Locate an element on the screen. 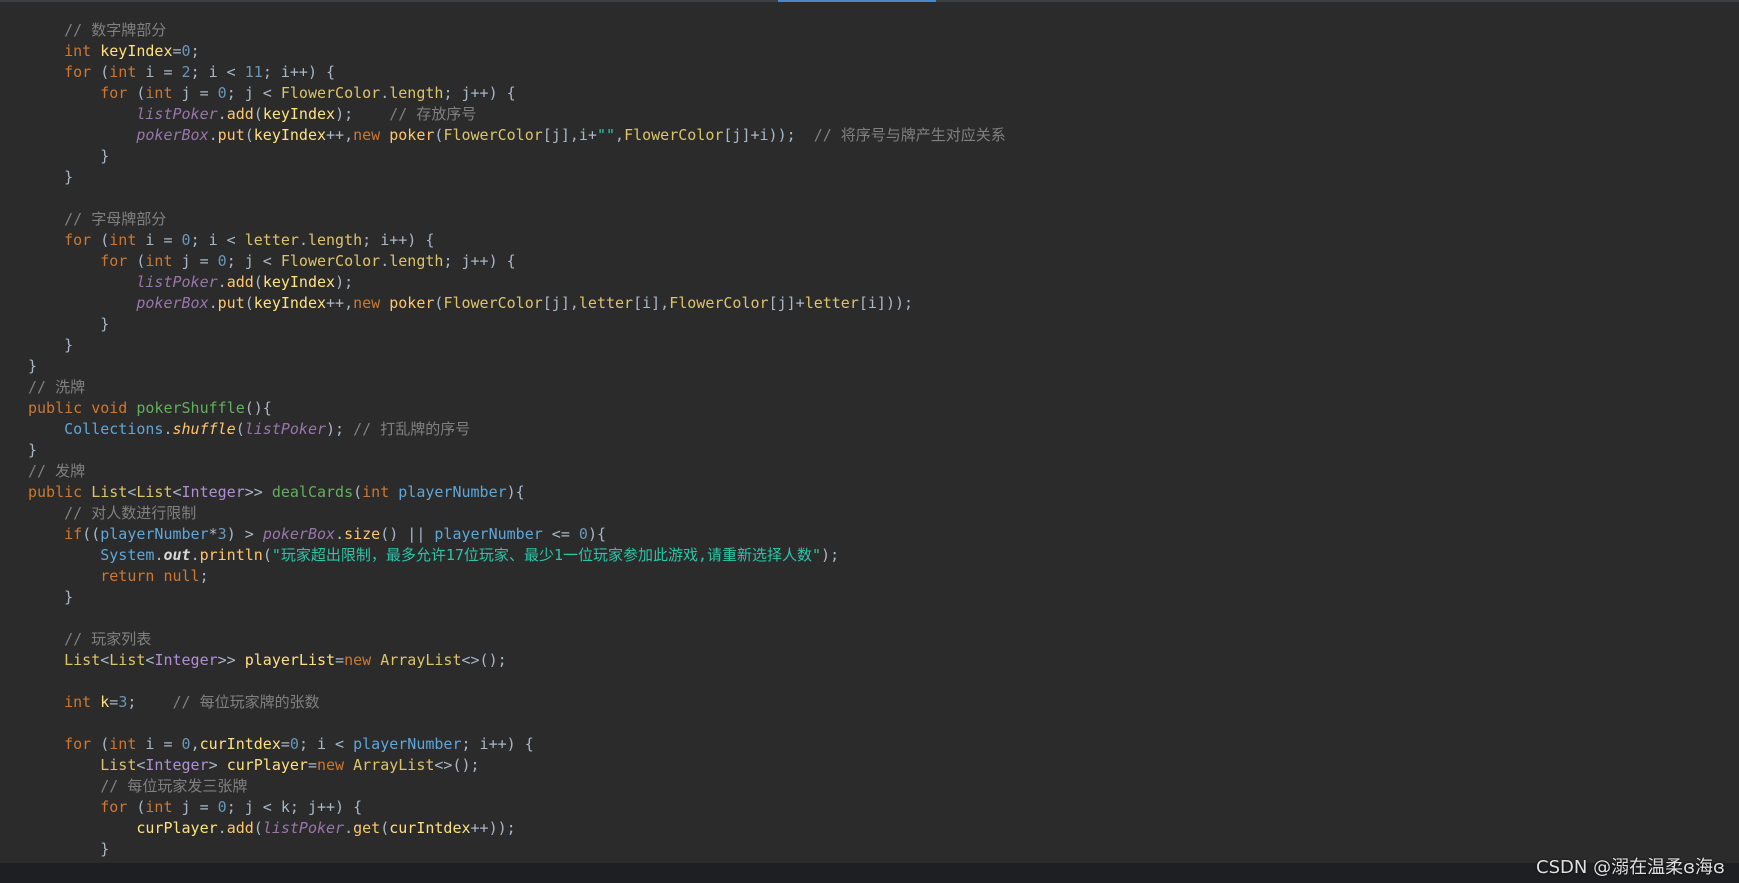 Image resolution: width=1739 pixels, height=883 pixels. code-token: ); is located at coordinates (344, 282).